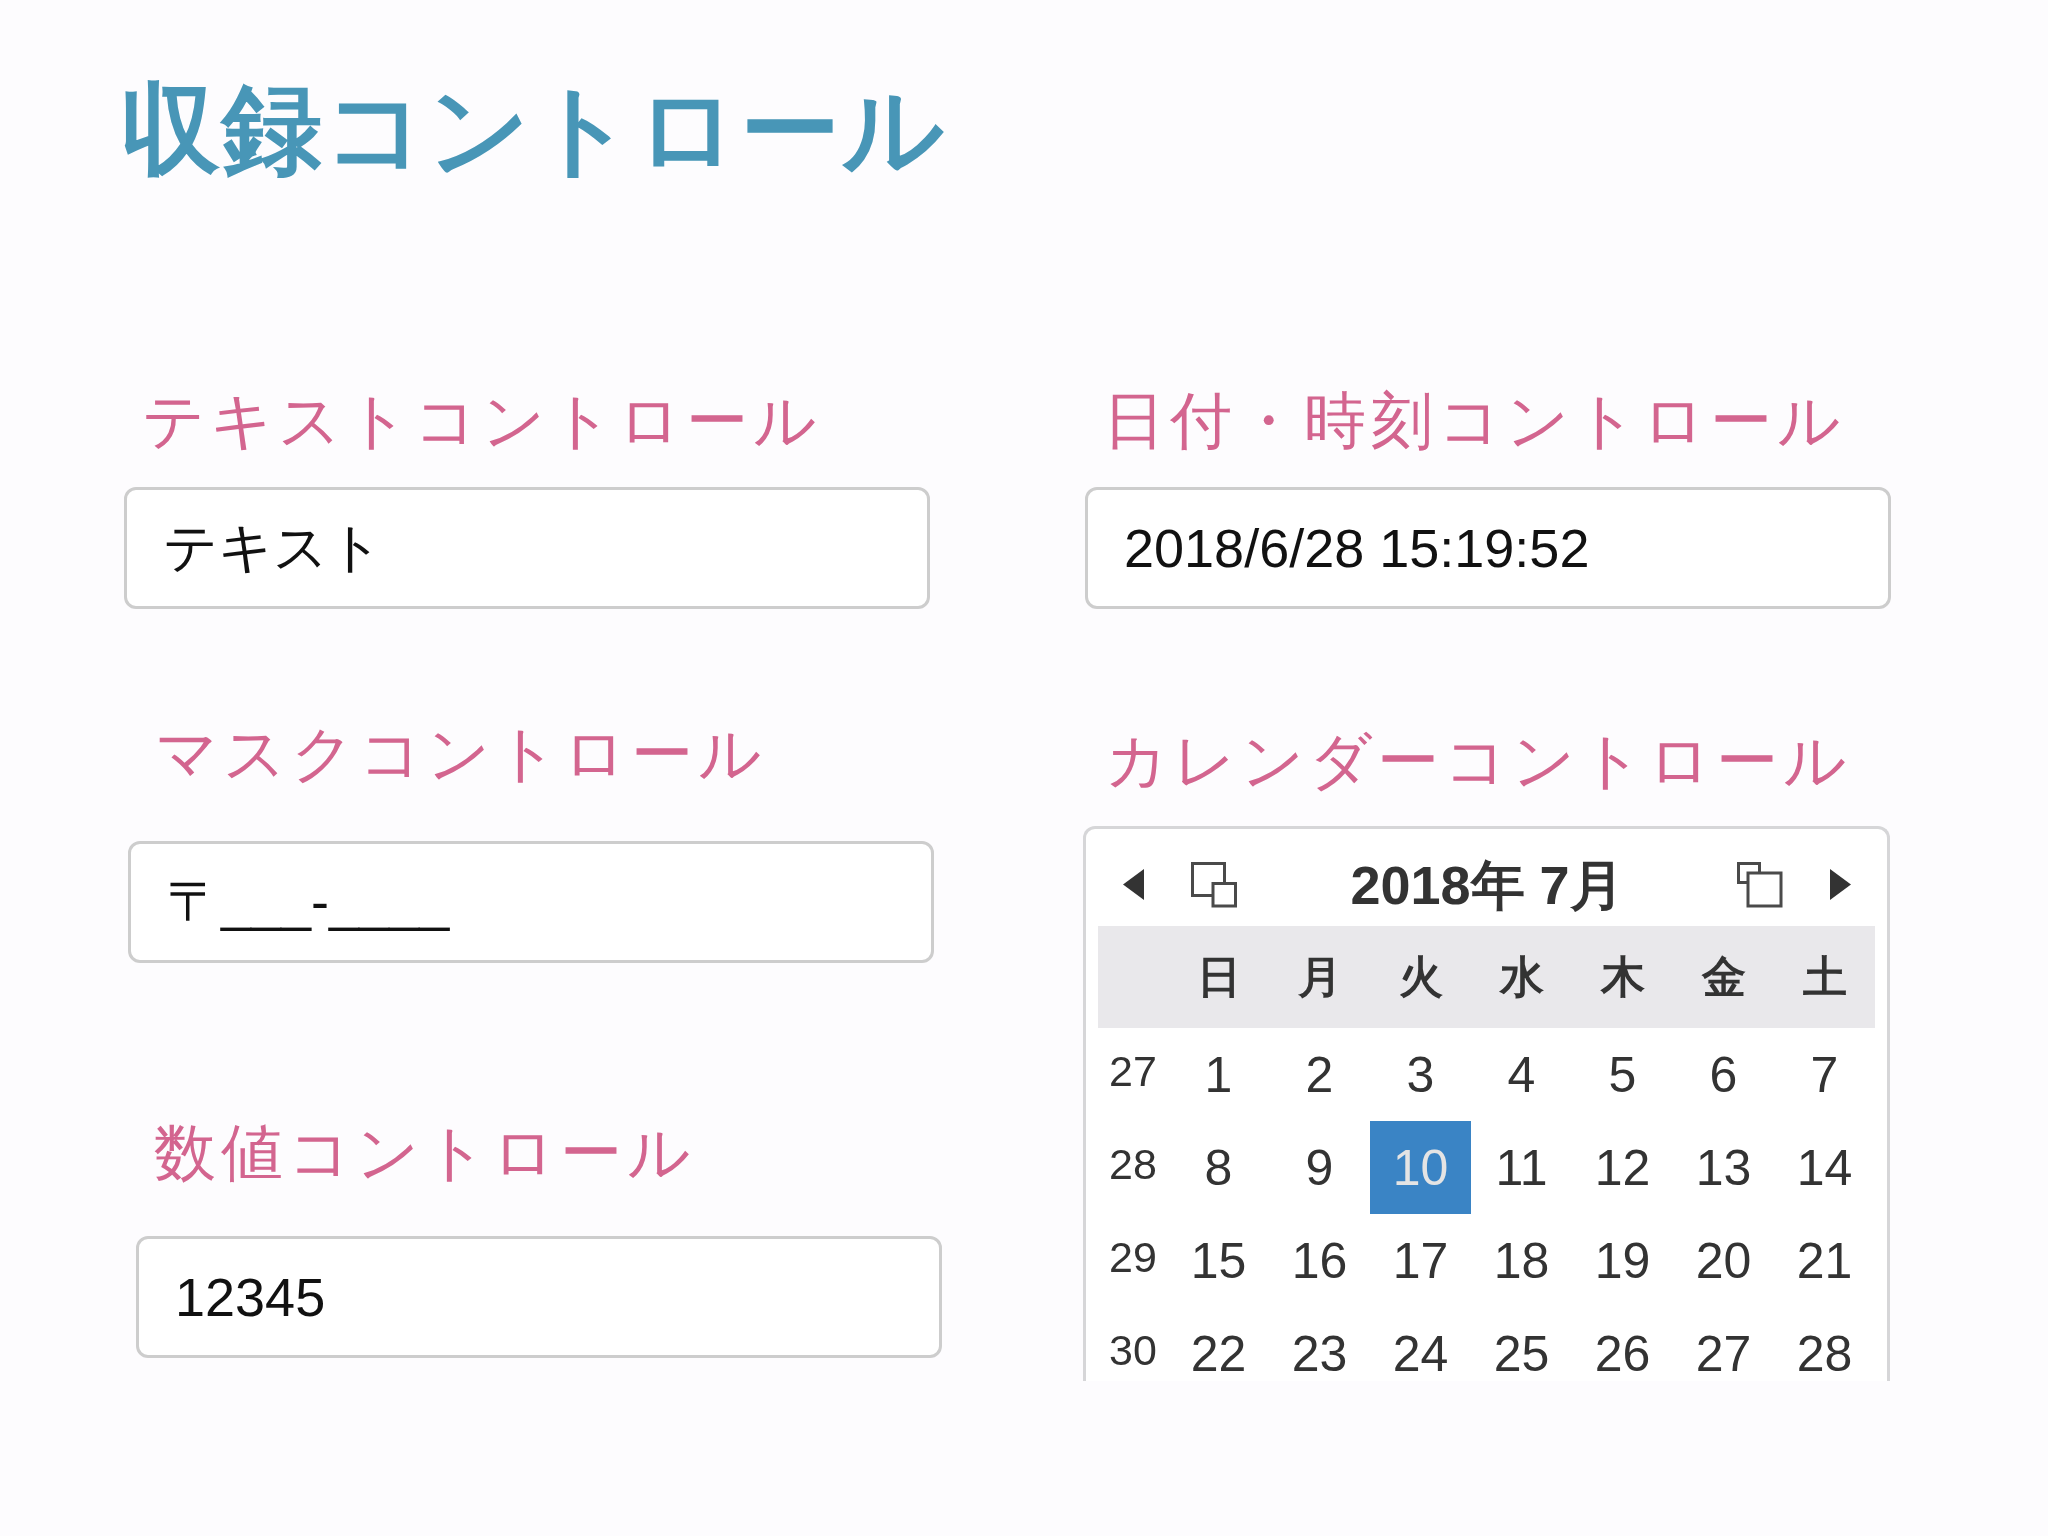 Image resolution: width=2048 pixels, height=1536 pixels. Describe the element at coordinates (1824, 1344) in the screenshot. I see `calendar-day: 28` at that location.